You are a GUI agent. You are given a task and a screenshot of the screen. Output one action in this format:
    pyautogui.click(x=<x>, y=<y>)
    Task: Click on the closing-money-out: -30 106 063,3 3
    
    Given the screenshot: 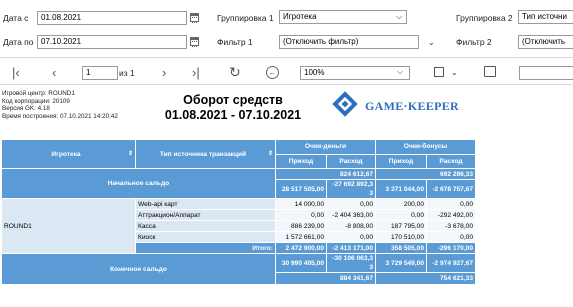 What is the action you would take?
    pyautogui.click(x=351, y=263)
    